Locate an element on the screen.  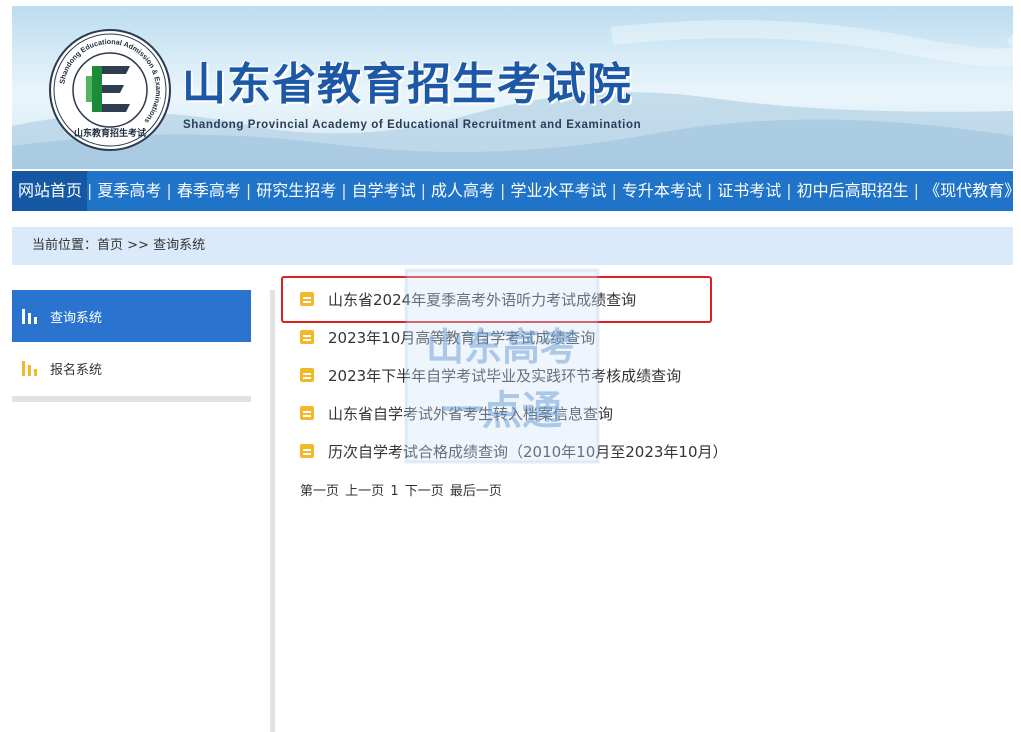
nav-item-vocational-admission: 初中后高职招生 is located at coordinates (853, 191).